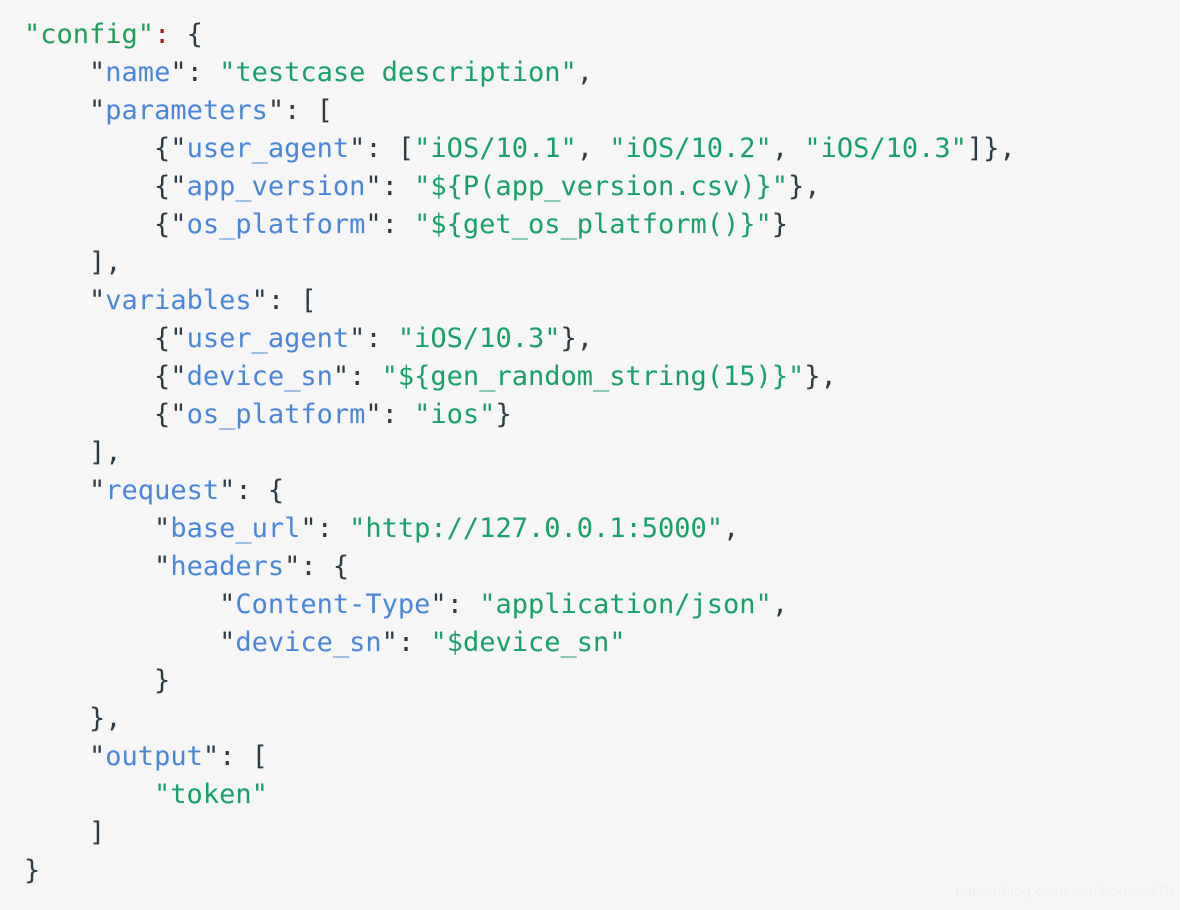 The width and height of the screenshot is (1188, 910). Describe the element at coordinates (333, 604) in the screenshot. I see `code-token: Content-Type` at that location.